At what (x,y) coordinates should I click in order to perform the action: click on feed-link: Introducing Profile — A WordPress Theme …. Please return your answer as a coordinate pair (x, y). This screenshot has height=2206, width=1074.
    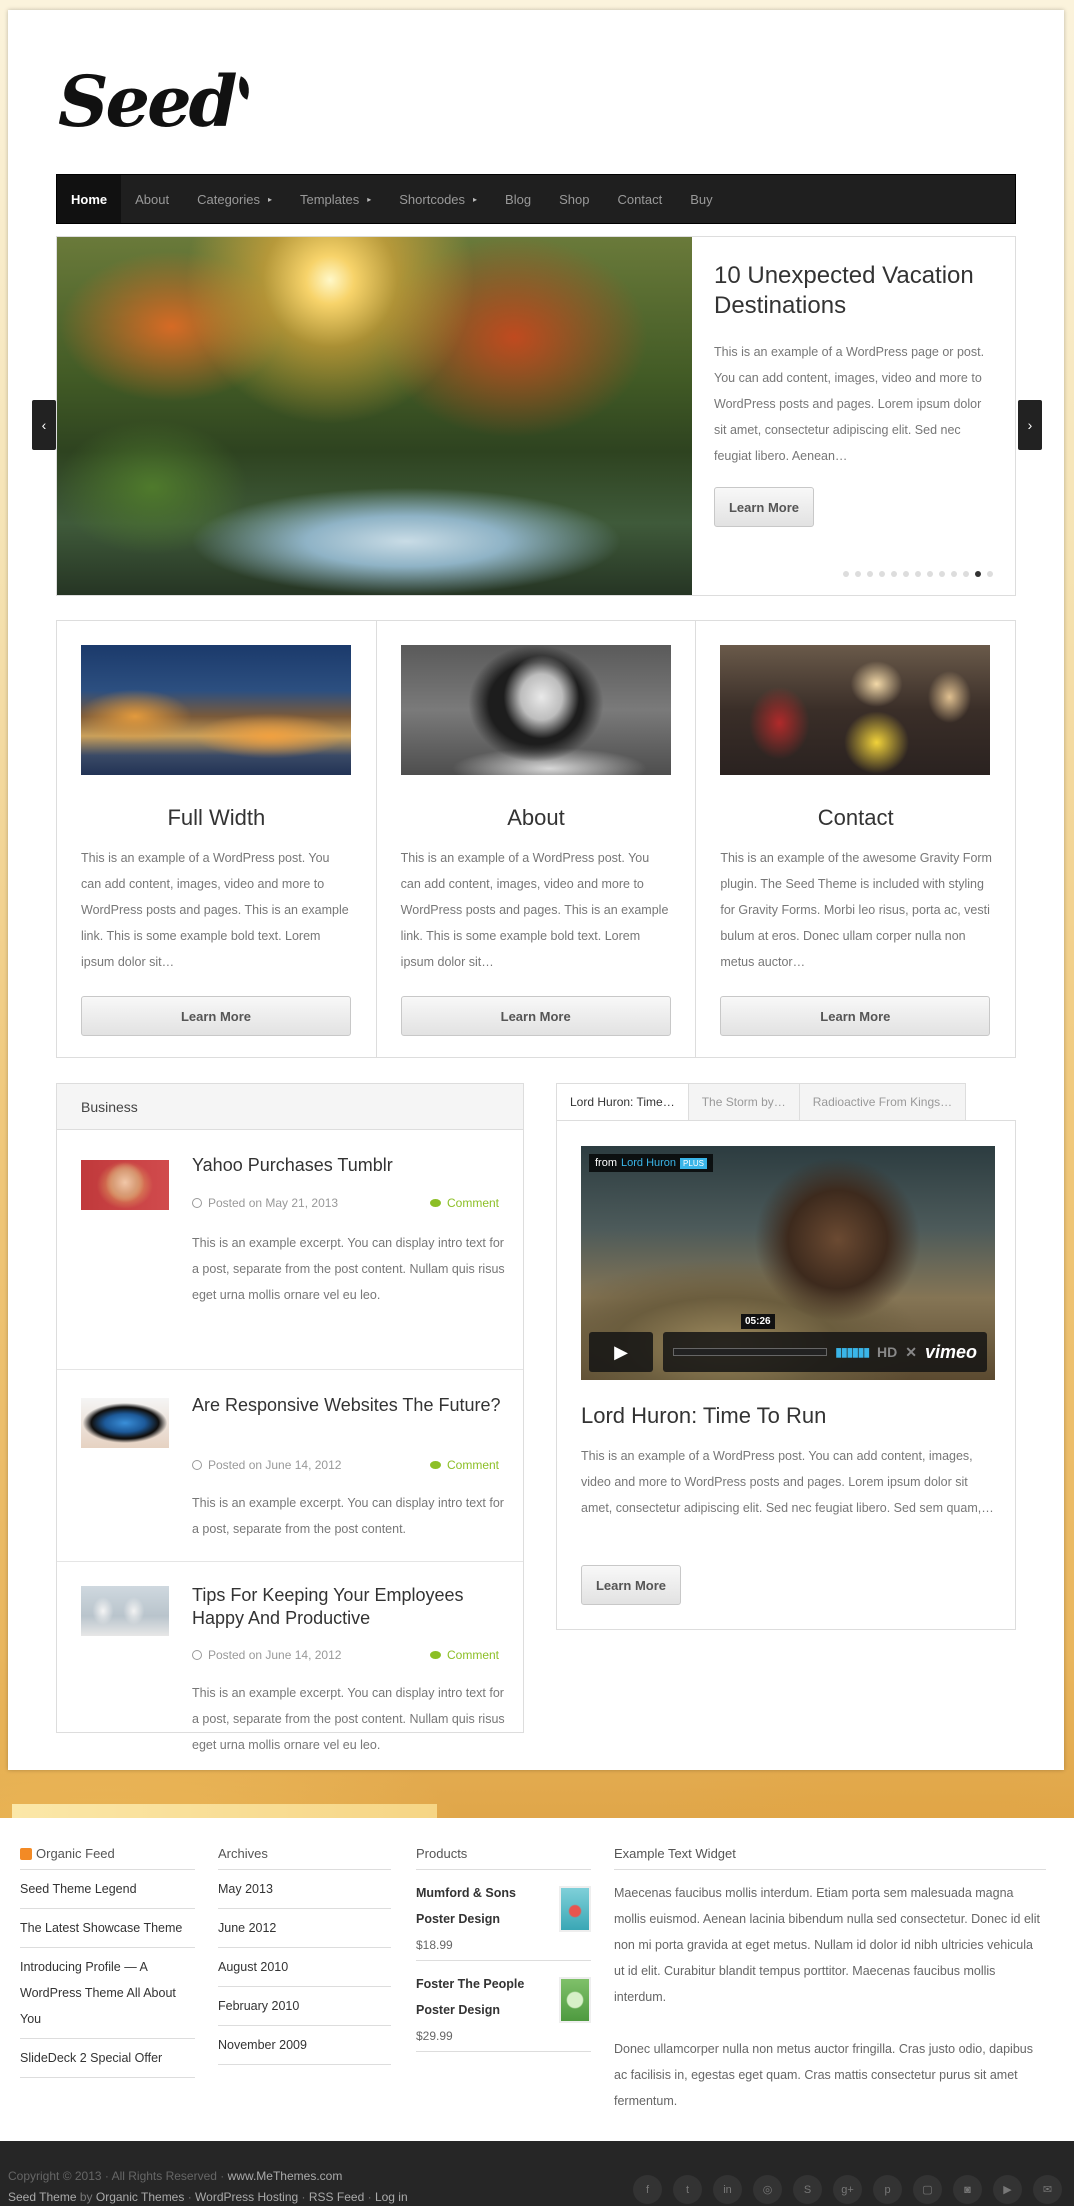
    Looking at the image, I should click on (98, 1993).